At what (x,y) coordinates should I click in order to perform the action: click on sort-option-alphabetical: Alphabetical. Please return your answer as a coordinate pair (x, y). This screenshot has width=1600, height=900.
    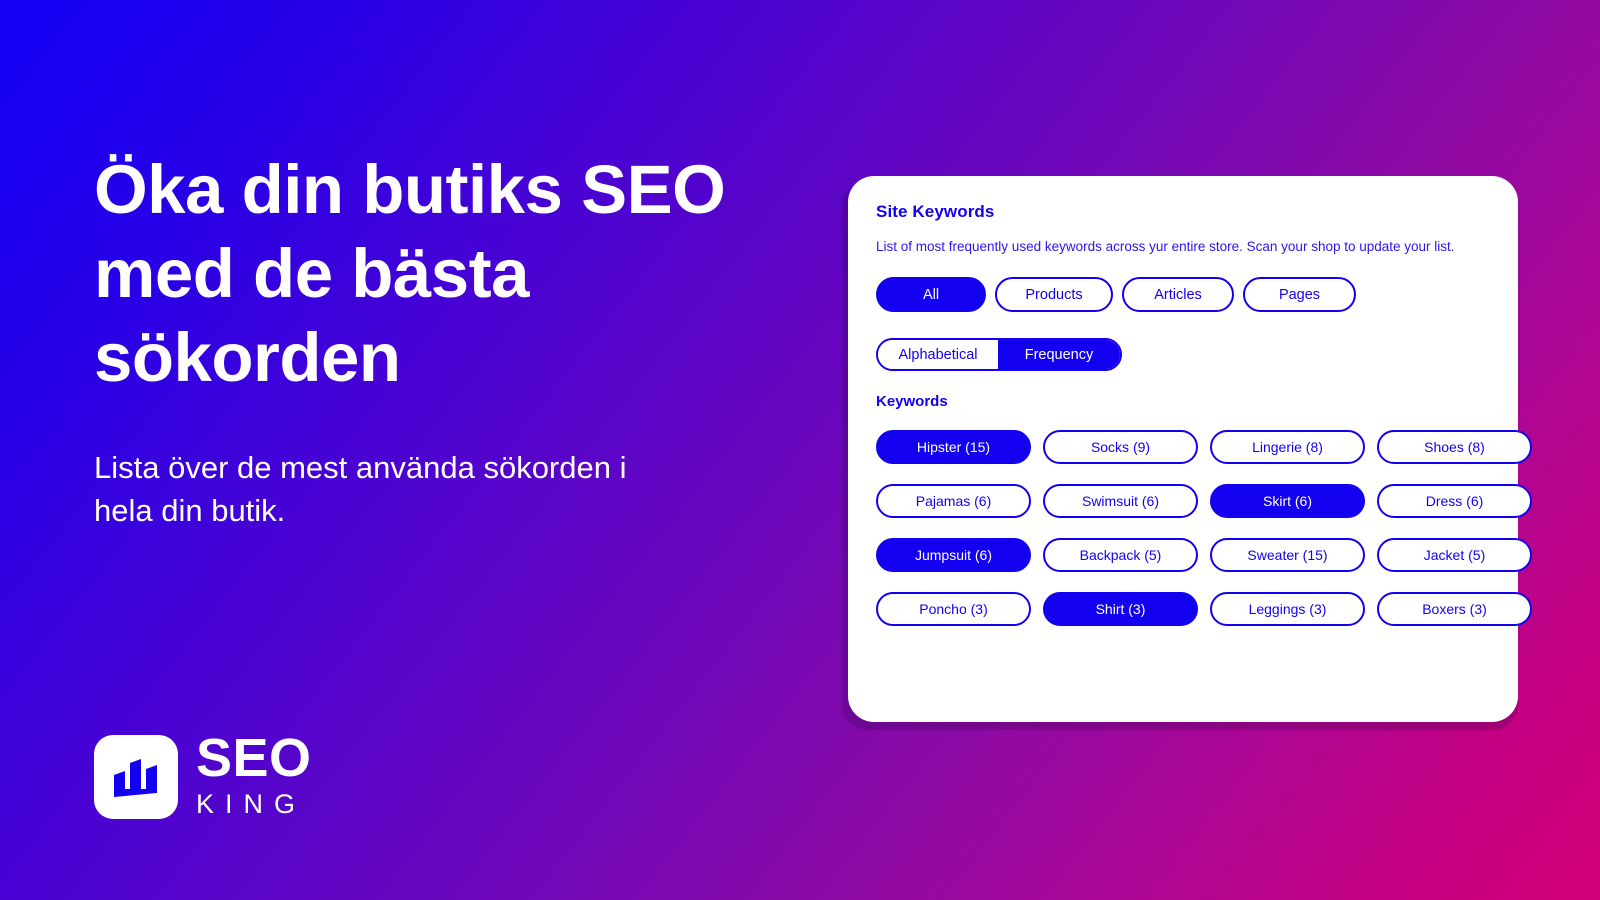
    Looking at the image, I should click on (938, 354).